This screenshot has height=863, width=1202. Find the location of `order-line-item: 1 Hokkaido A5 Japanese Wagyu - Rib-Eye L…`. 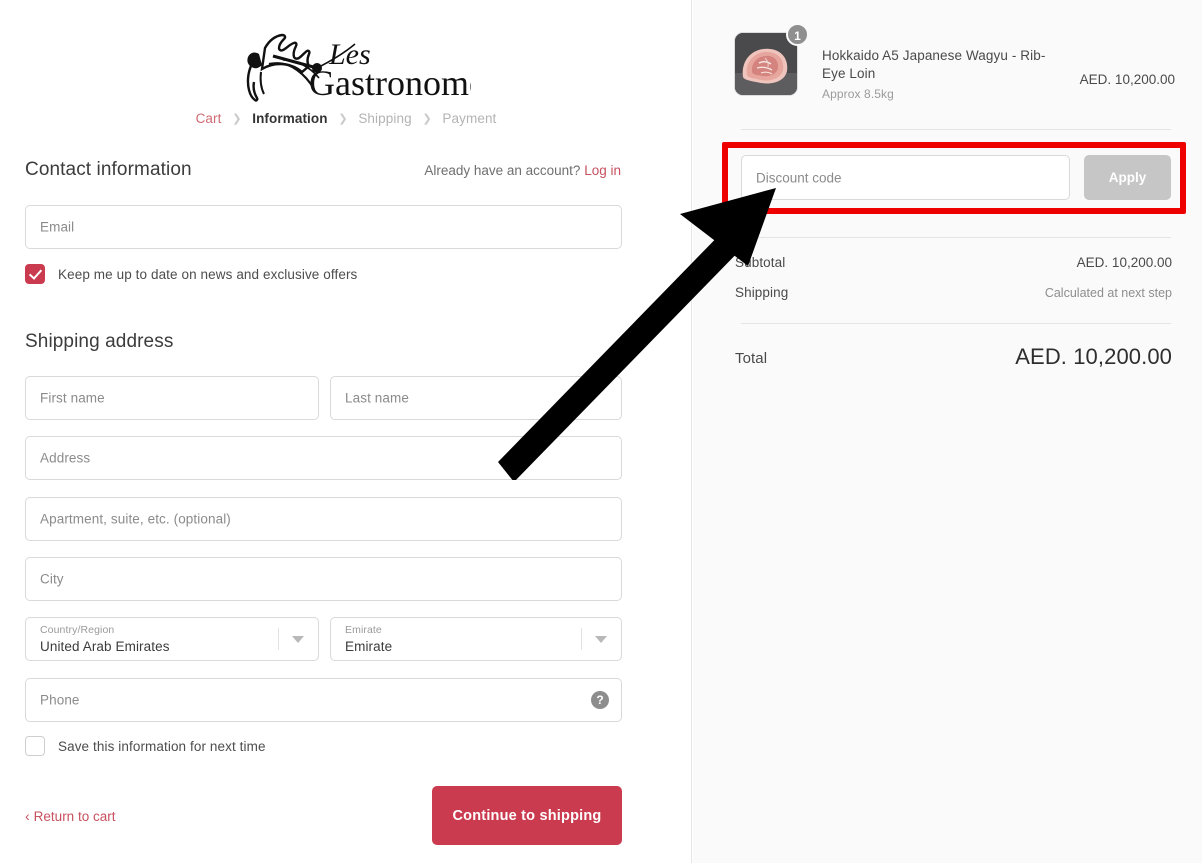

order-line-item: 1 Hokkaido A5 Japanese Wagyu - Rib-Eye L… is located at coordinates (954, 67).